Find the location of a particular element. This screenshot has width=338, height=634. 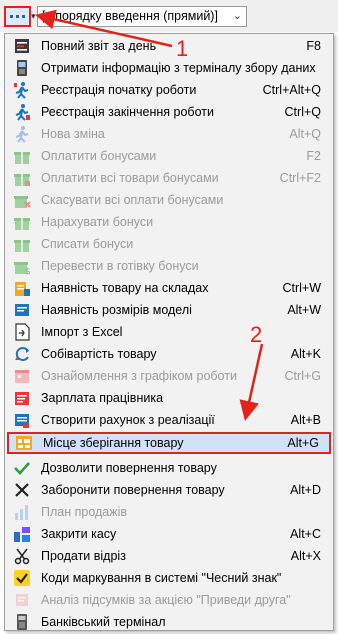

scissors-icon is located at coordinates (22, 556).